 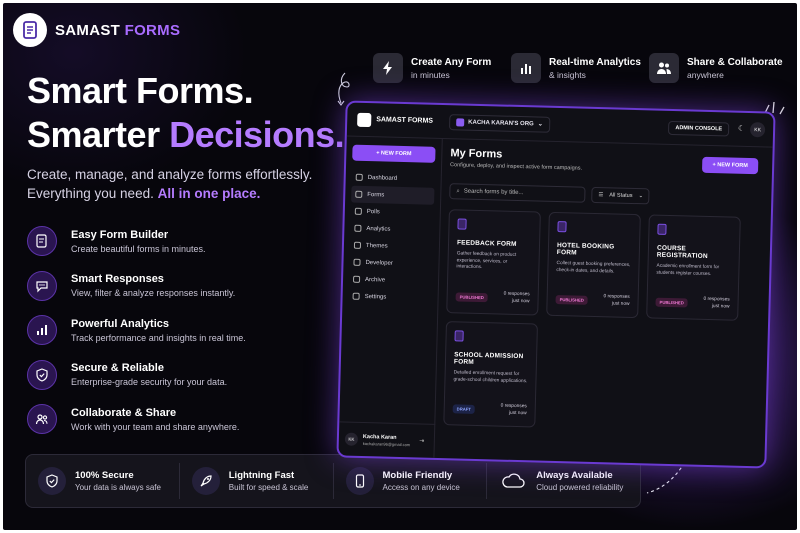 What do you see at coordinates (620, 195) in the screenshot?
I see `status-filter: ☰ All Status ⌄` at bounding box center [620, 195].